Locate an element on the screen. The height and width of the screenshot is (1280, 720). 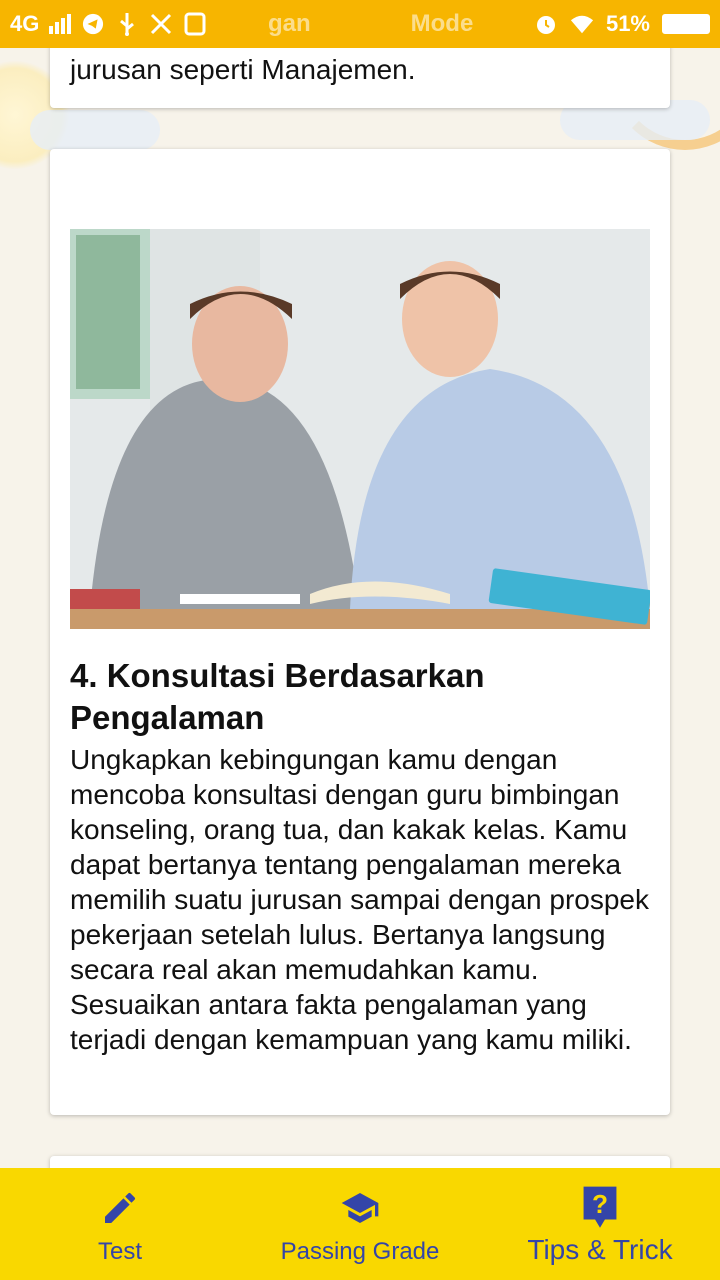
carrier-text: gan is located at coordinates (289, 23).